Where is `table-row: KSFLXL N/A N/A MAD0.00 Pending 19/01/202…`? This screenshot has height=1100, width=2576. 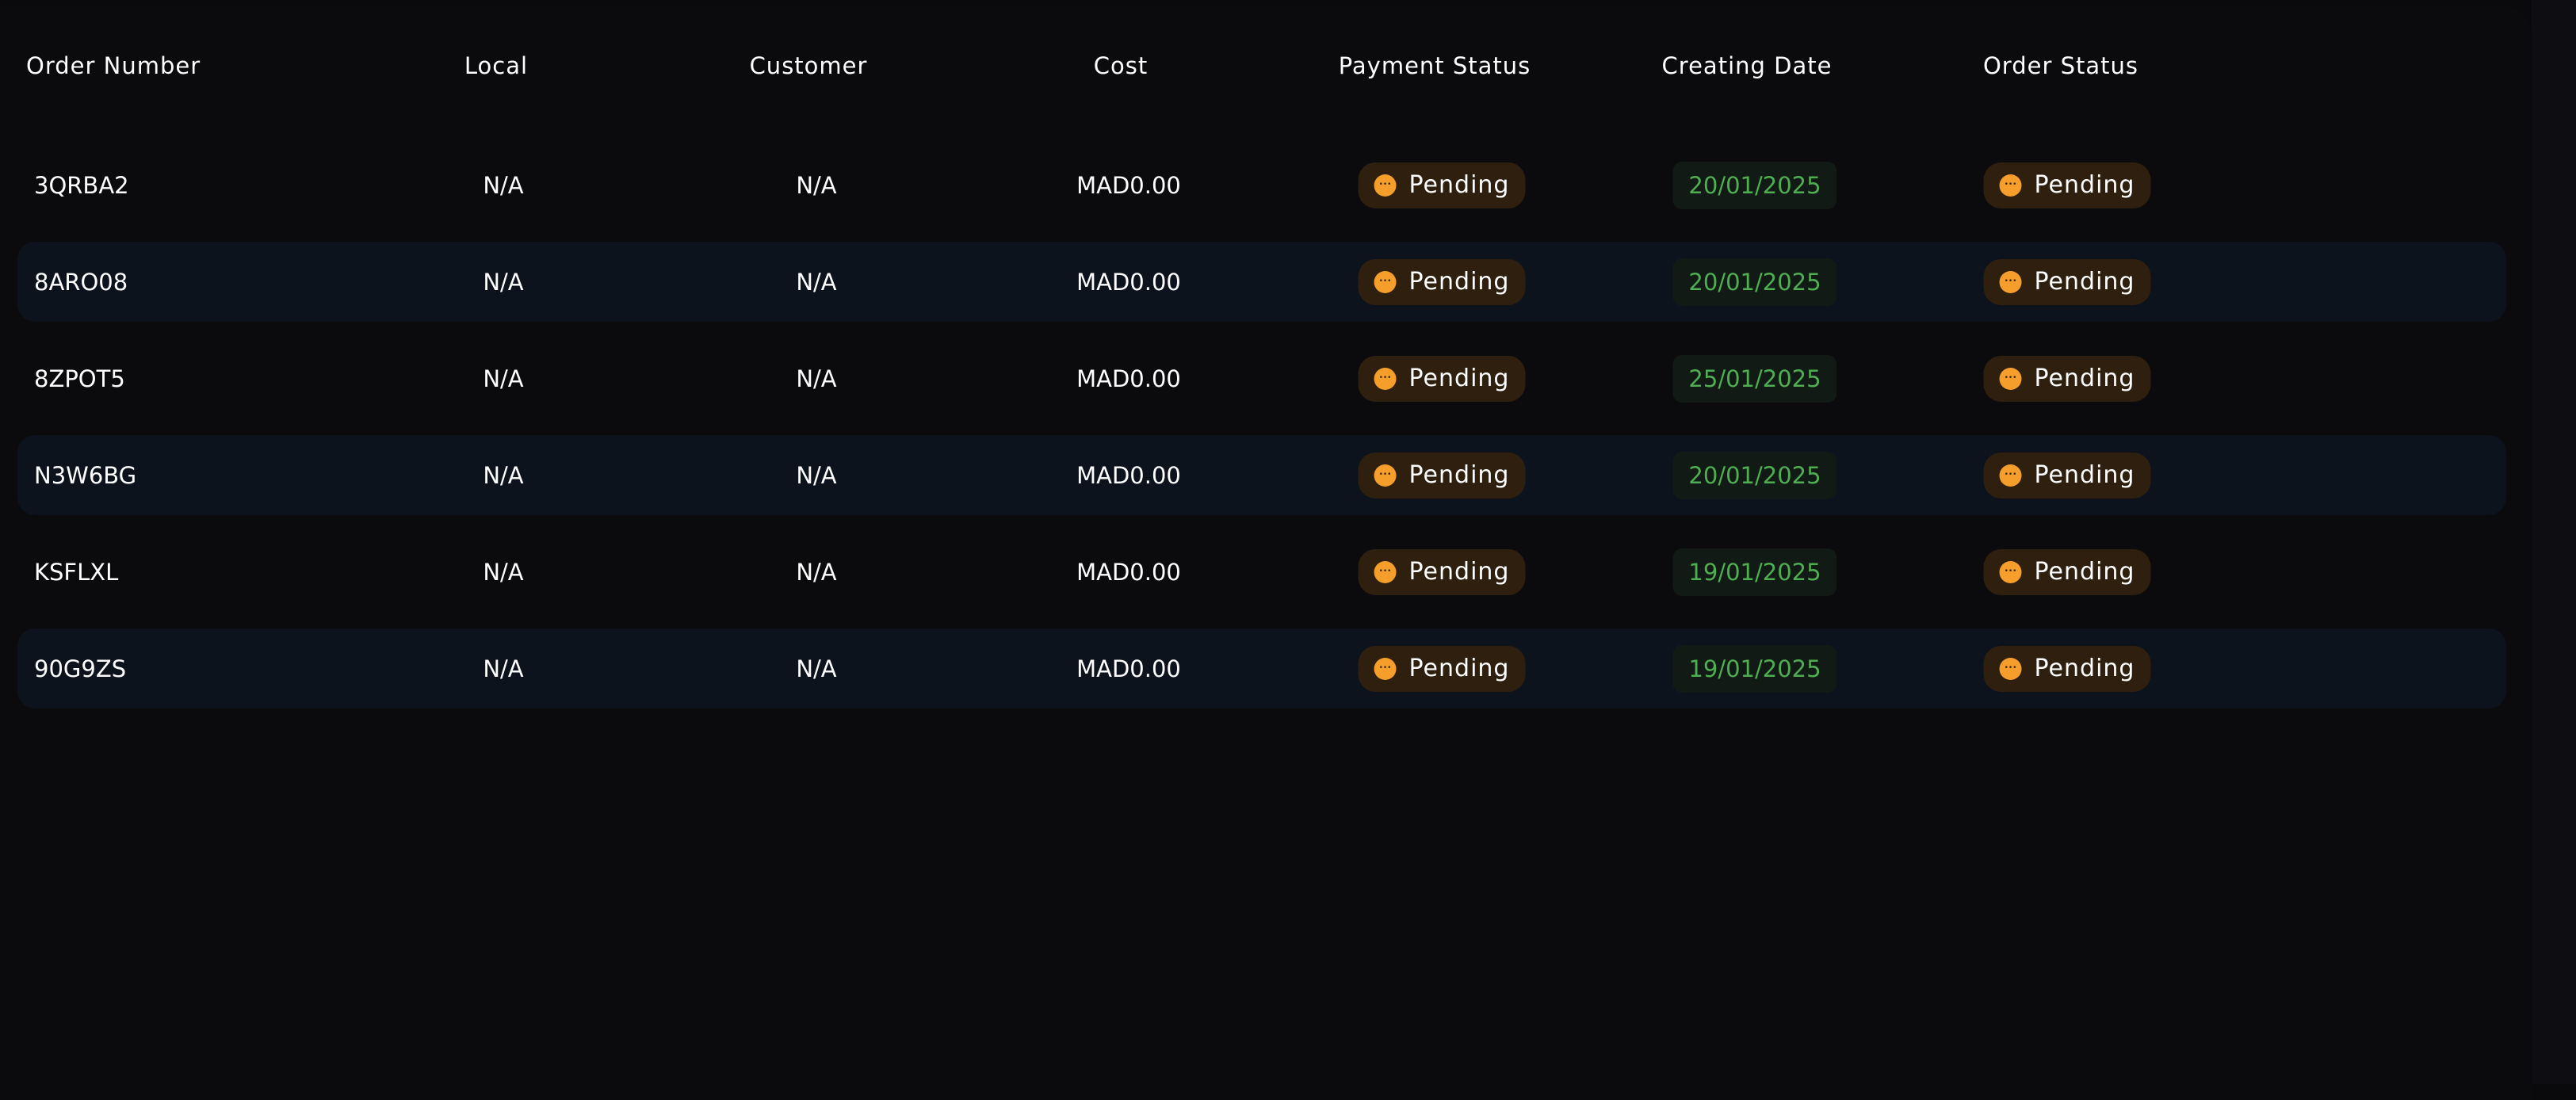 table-row: KSFLXL N/A N/A MAD0.00 Pending 19/01/202… is located at coordinates (1261, 572).